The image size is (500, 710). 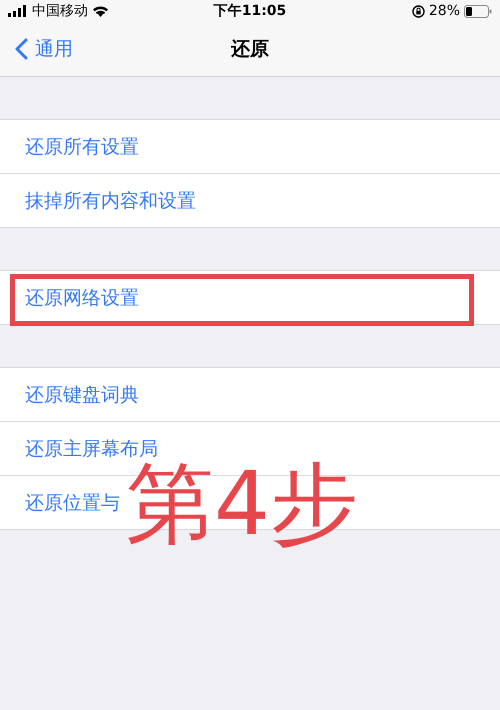 I want to click on row-label: 还原位置与, so click(x=72, y=503).